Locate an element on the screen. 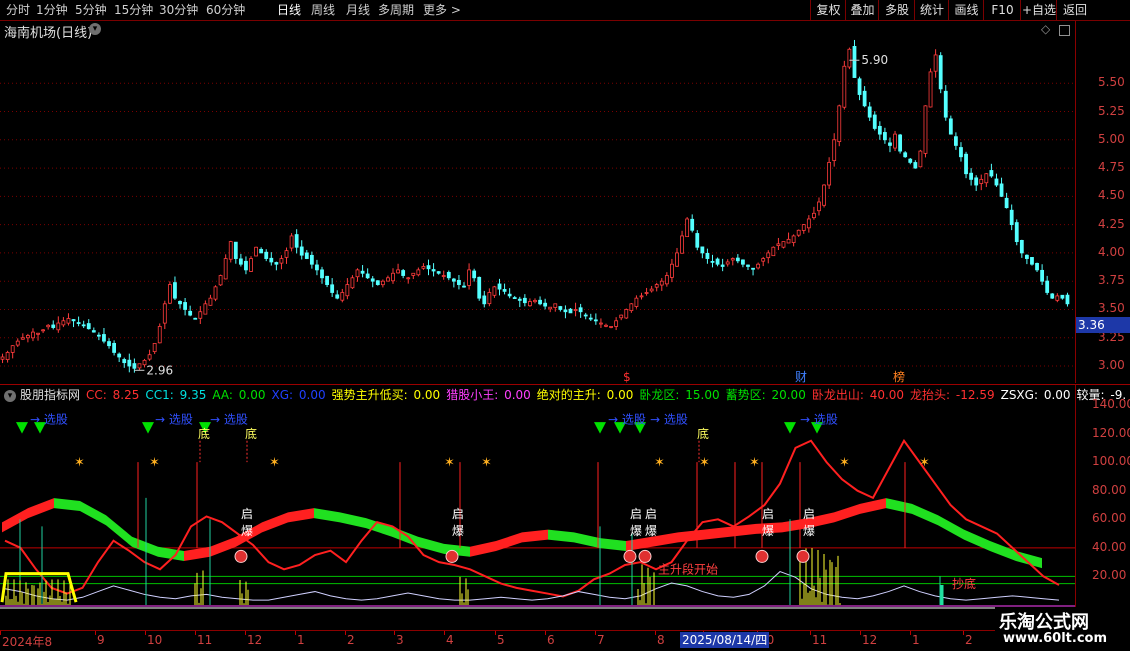 This screenshot has height=651, width=1130. toolbar-button-6: +自选 is located at coordinates (1038, 10).